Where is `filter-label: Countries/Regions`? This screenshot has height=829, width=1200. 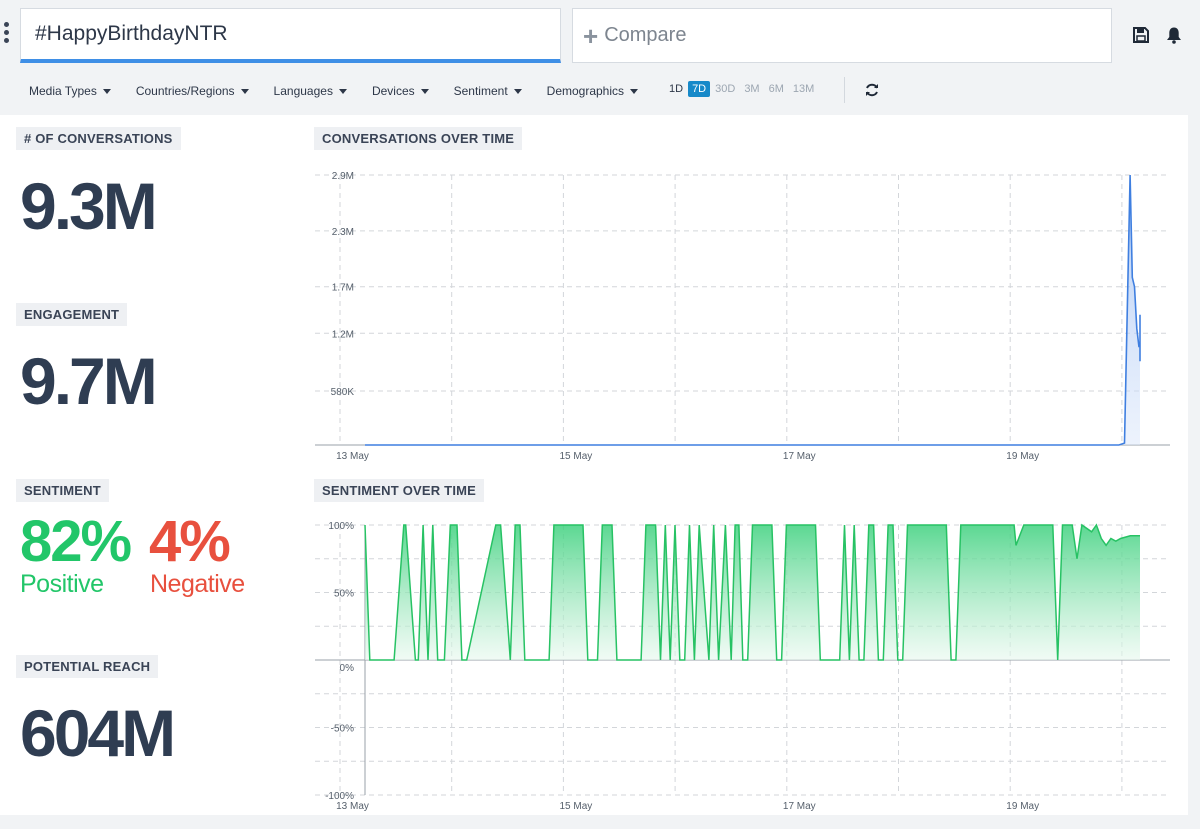 filter-label: Countries/Regions is located at coordinates (185, 91).